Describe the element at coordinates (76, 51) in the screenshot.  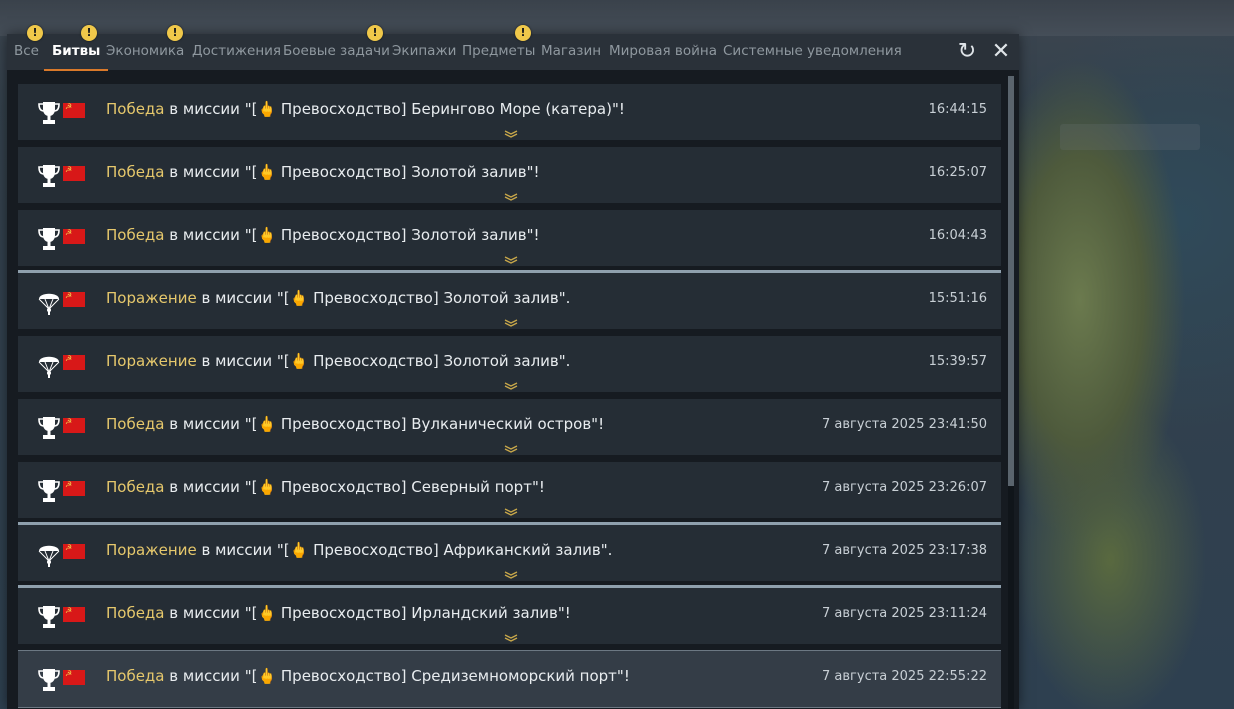
I see `tab-label: Битвы` at that location.